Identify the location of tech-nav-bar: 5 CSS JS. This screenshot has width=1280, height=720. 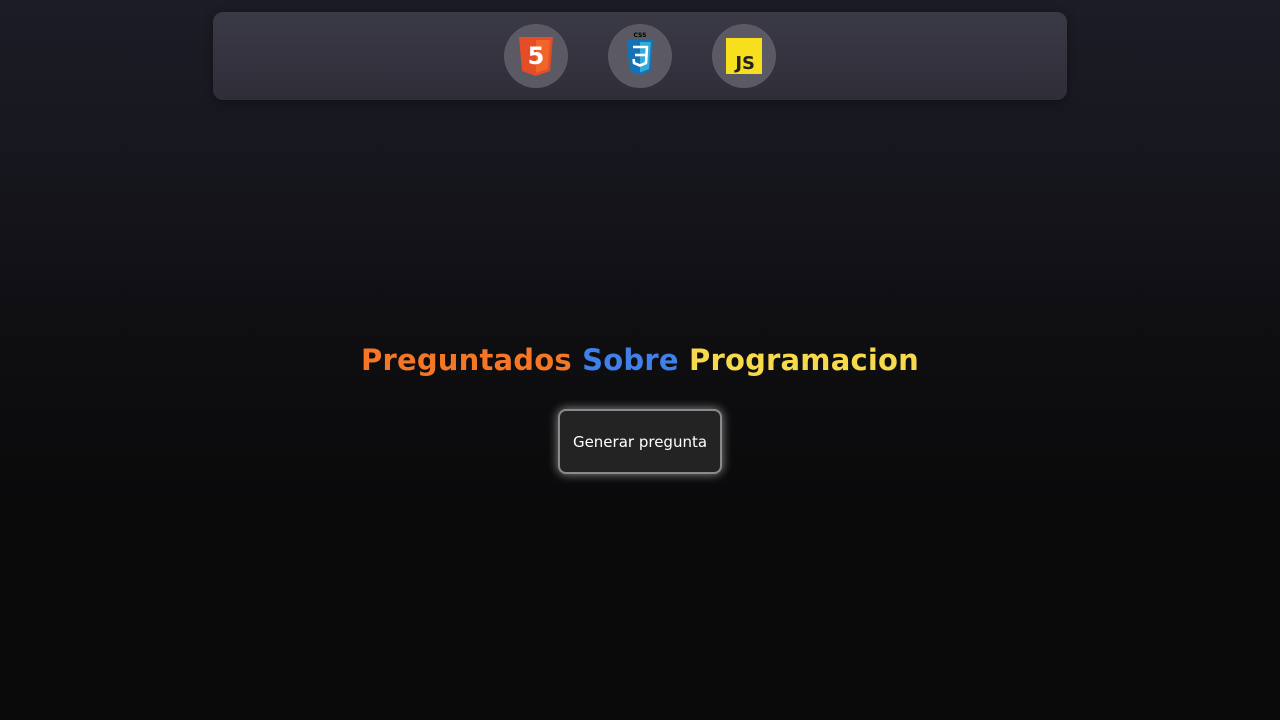
(640, 56).